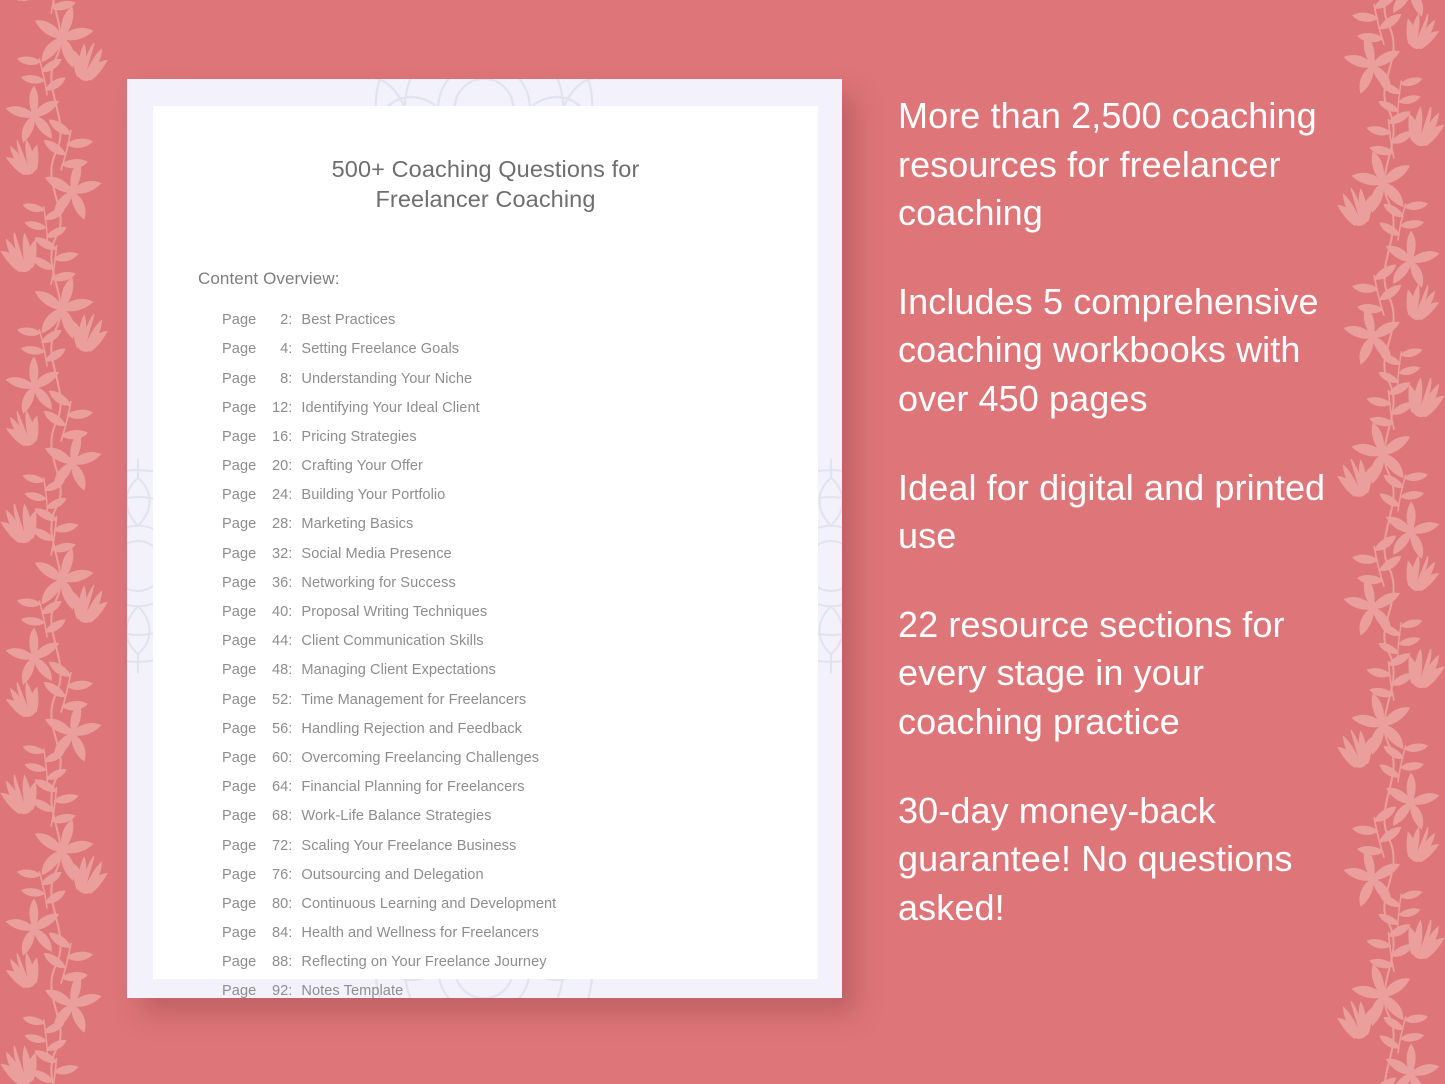  Describe the element at coordinates (284, 349) in the screenshot. I see `toc-page-number: 4` at that location.